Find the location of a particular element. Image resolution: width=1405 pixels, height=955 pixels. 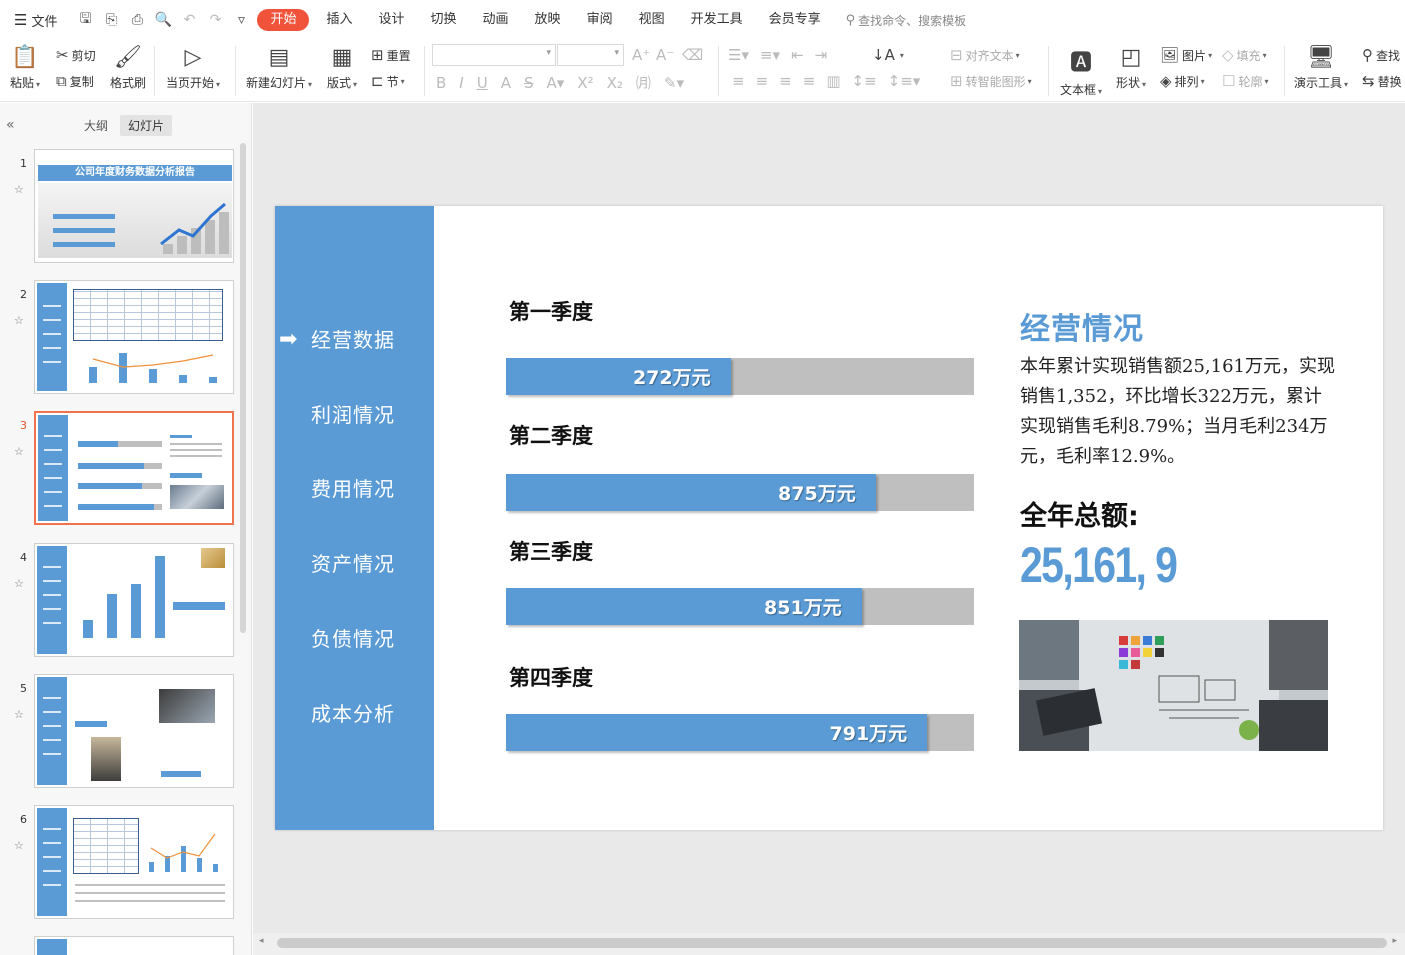

format-painter-button: 🖌 格式刷 is located at coordinates (128, 68).